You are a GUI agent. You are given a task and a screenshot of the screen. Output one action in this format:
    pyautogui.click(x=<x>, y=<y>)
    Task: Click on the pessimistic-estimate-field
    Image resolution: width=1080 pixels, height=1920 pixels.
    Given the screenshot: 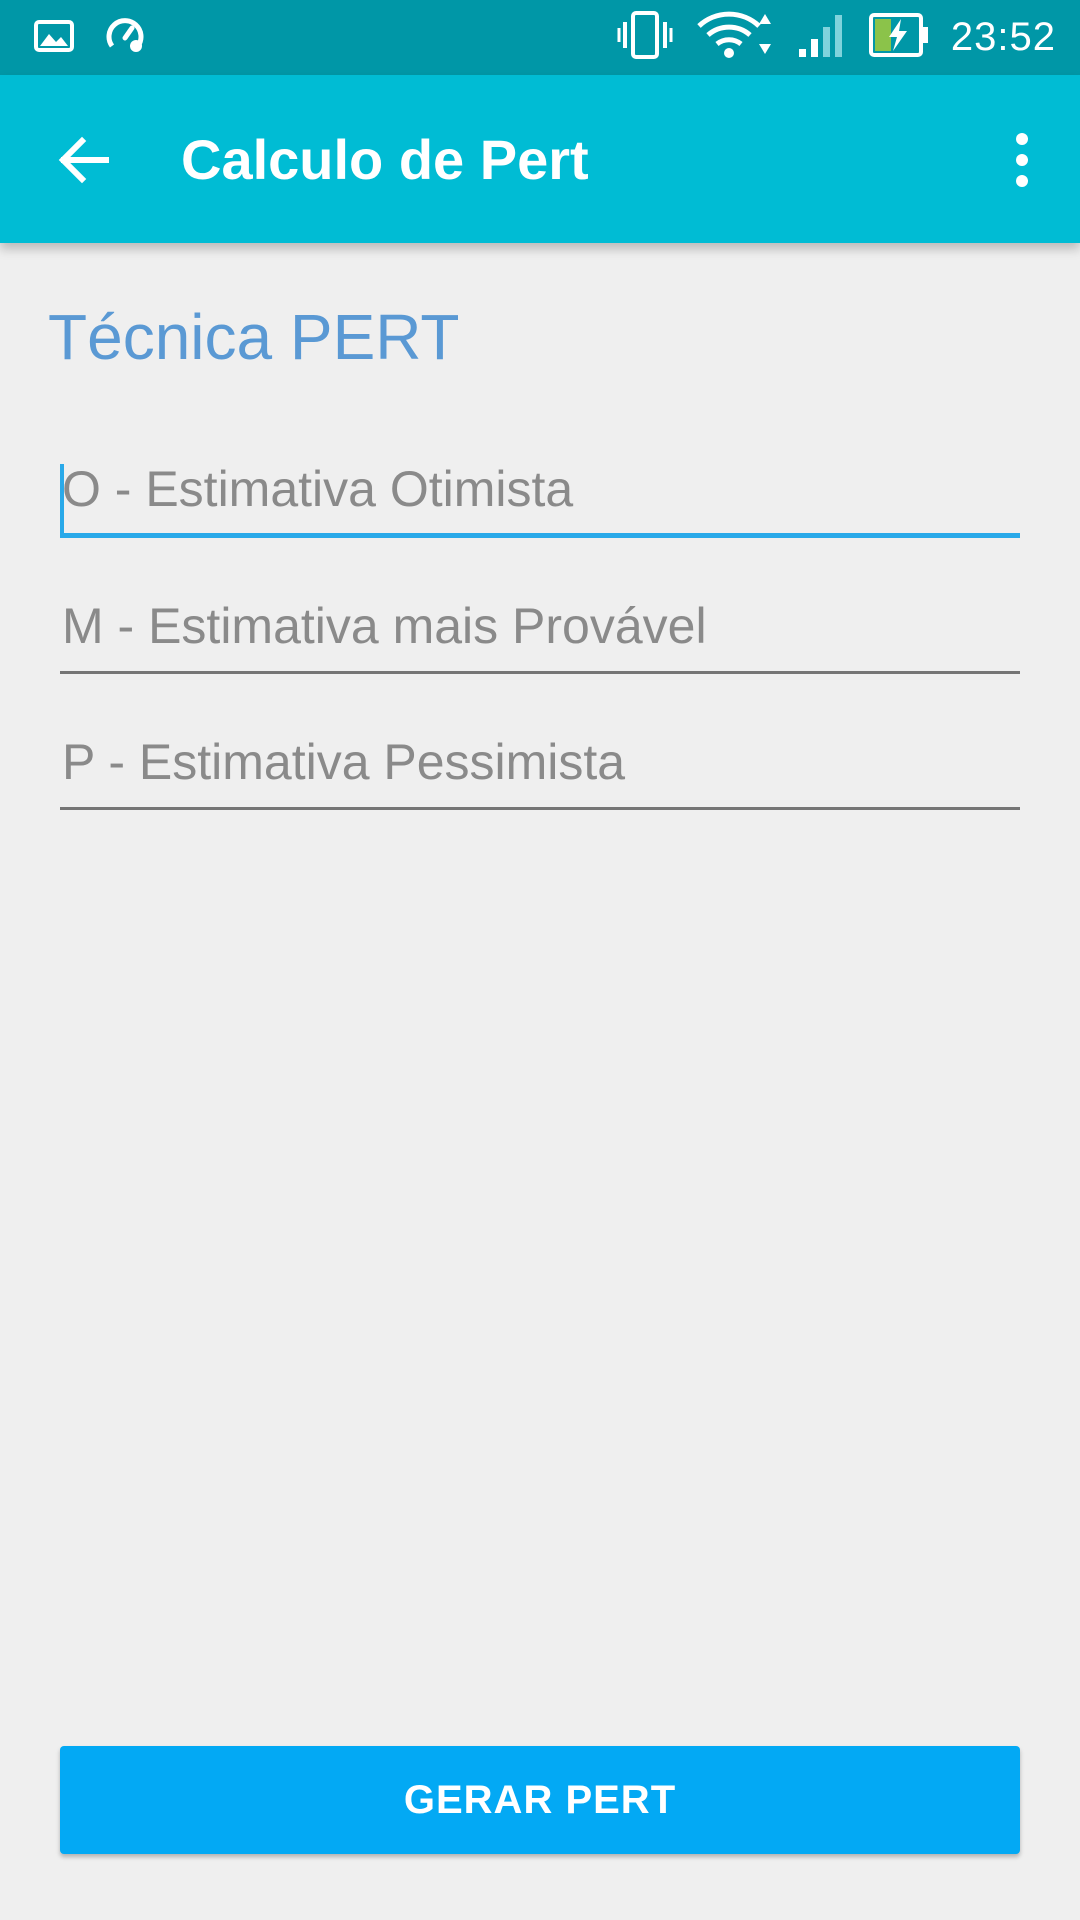 What is the action you would take?
    pyautogui.click(x=540, y=767)
    